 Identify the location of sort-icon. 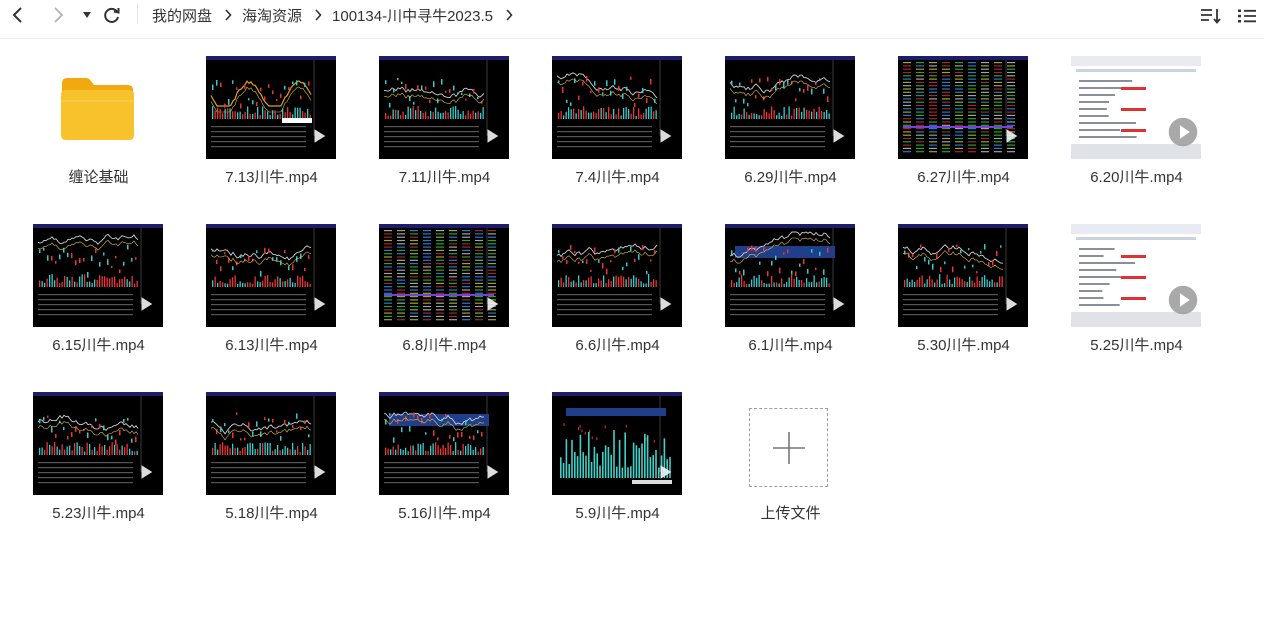
(1211, 16).